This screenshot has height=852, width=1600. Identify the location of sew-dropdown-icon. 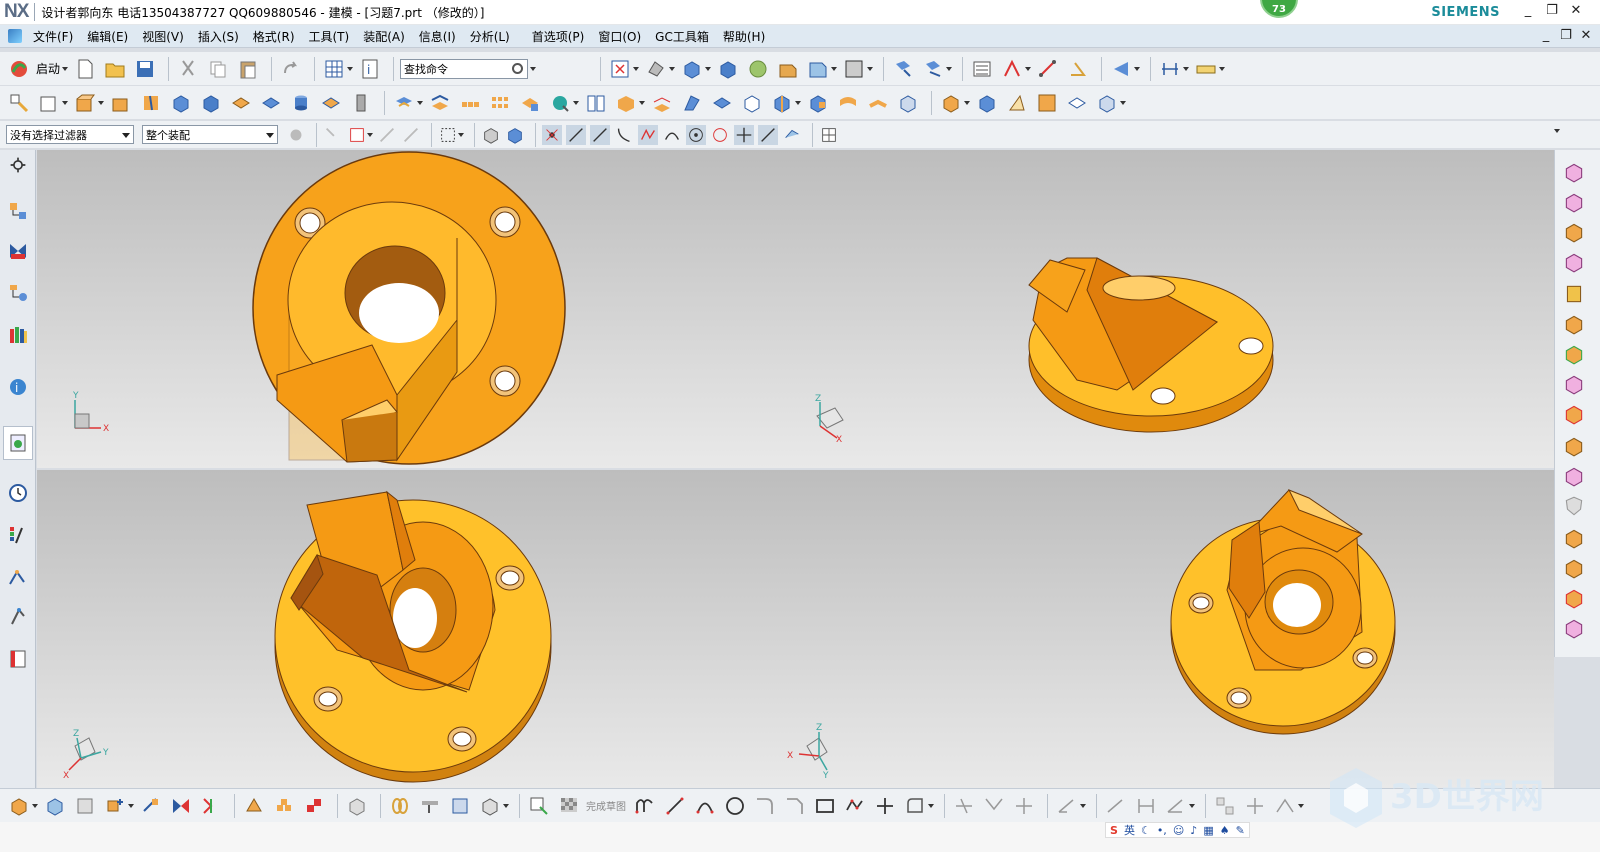
(798, 102).